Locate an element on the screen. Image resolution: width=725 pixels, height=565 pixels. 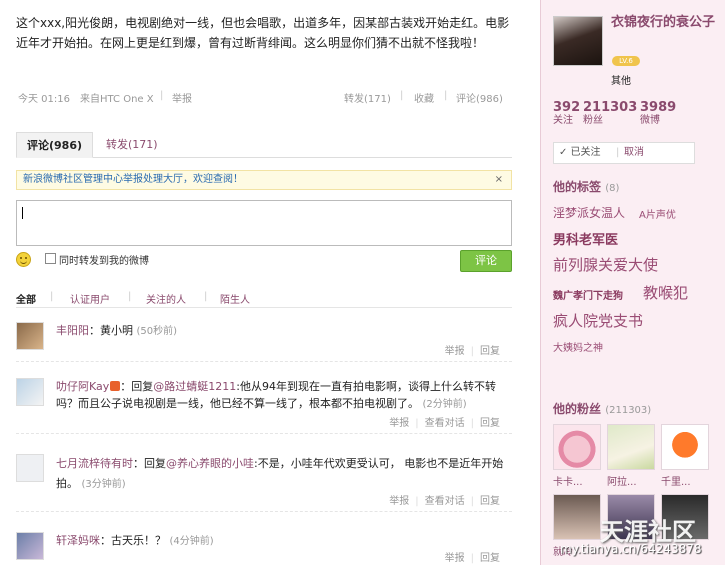
comment-link: 评论(986) is located at coordinates (479, 97).